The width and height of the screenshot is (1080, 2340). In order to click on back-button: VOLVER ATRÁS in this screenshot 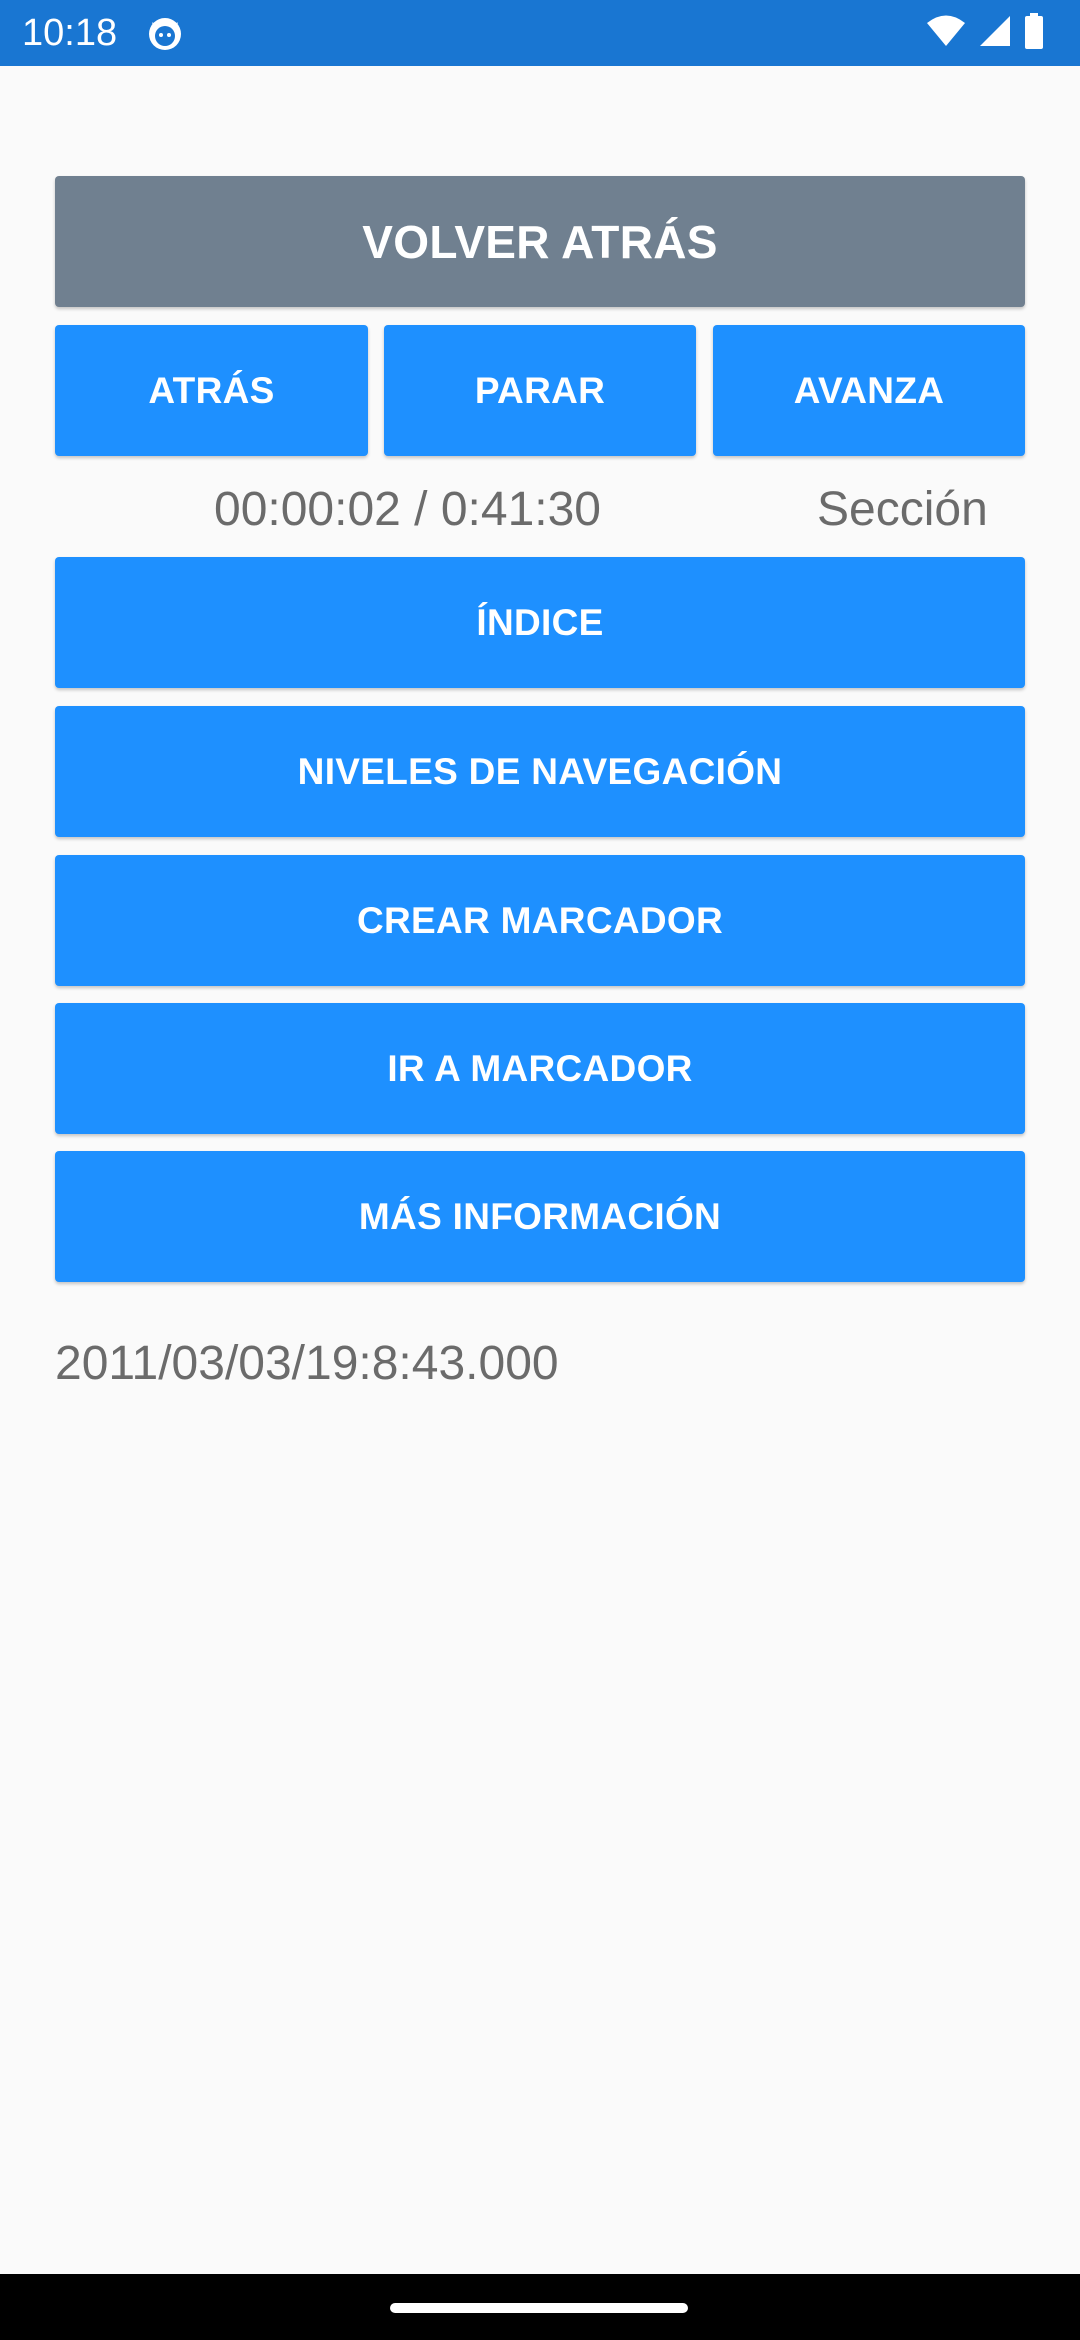, I will do `click(540, 241)`.